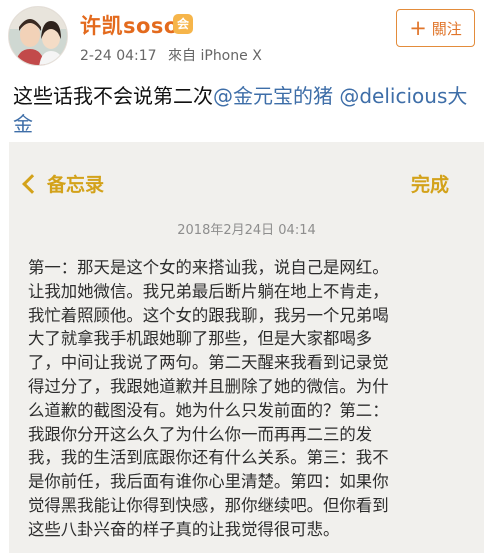 This screenshot has height=553, width=492. What do you see at coordinates (208, 482) in the screenshot?
I see `memo-line: 是你前任，我后面有谁你心里清楚。第四：如果你` at bounding box center [208, 482].